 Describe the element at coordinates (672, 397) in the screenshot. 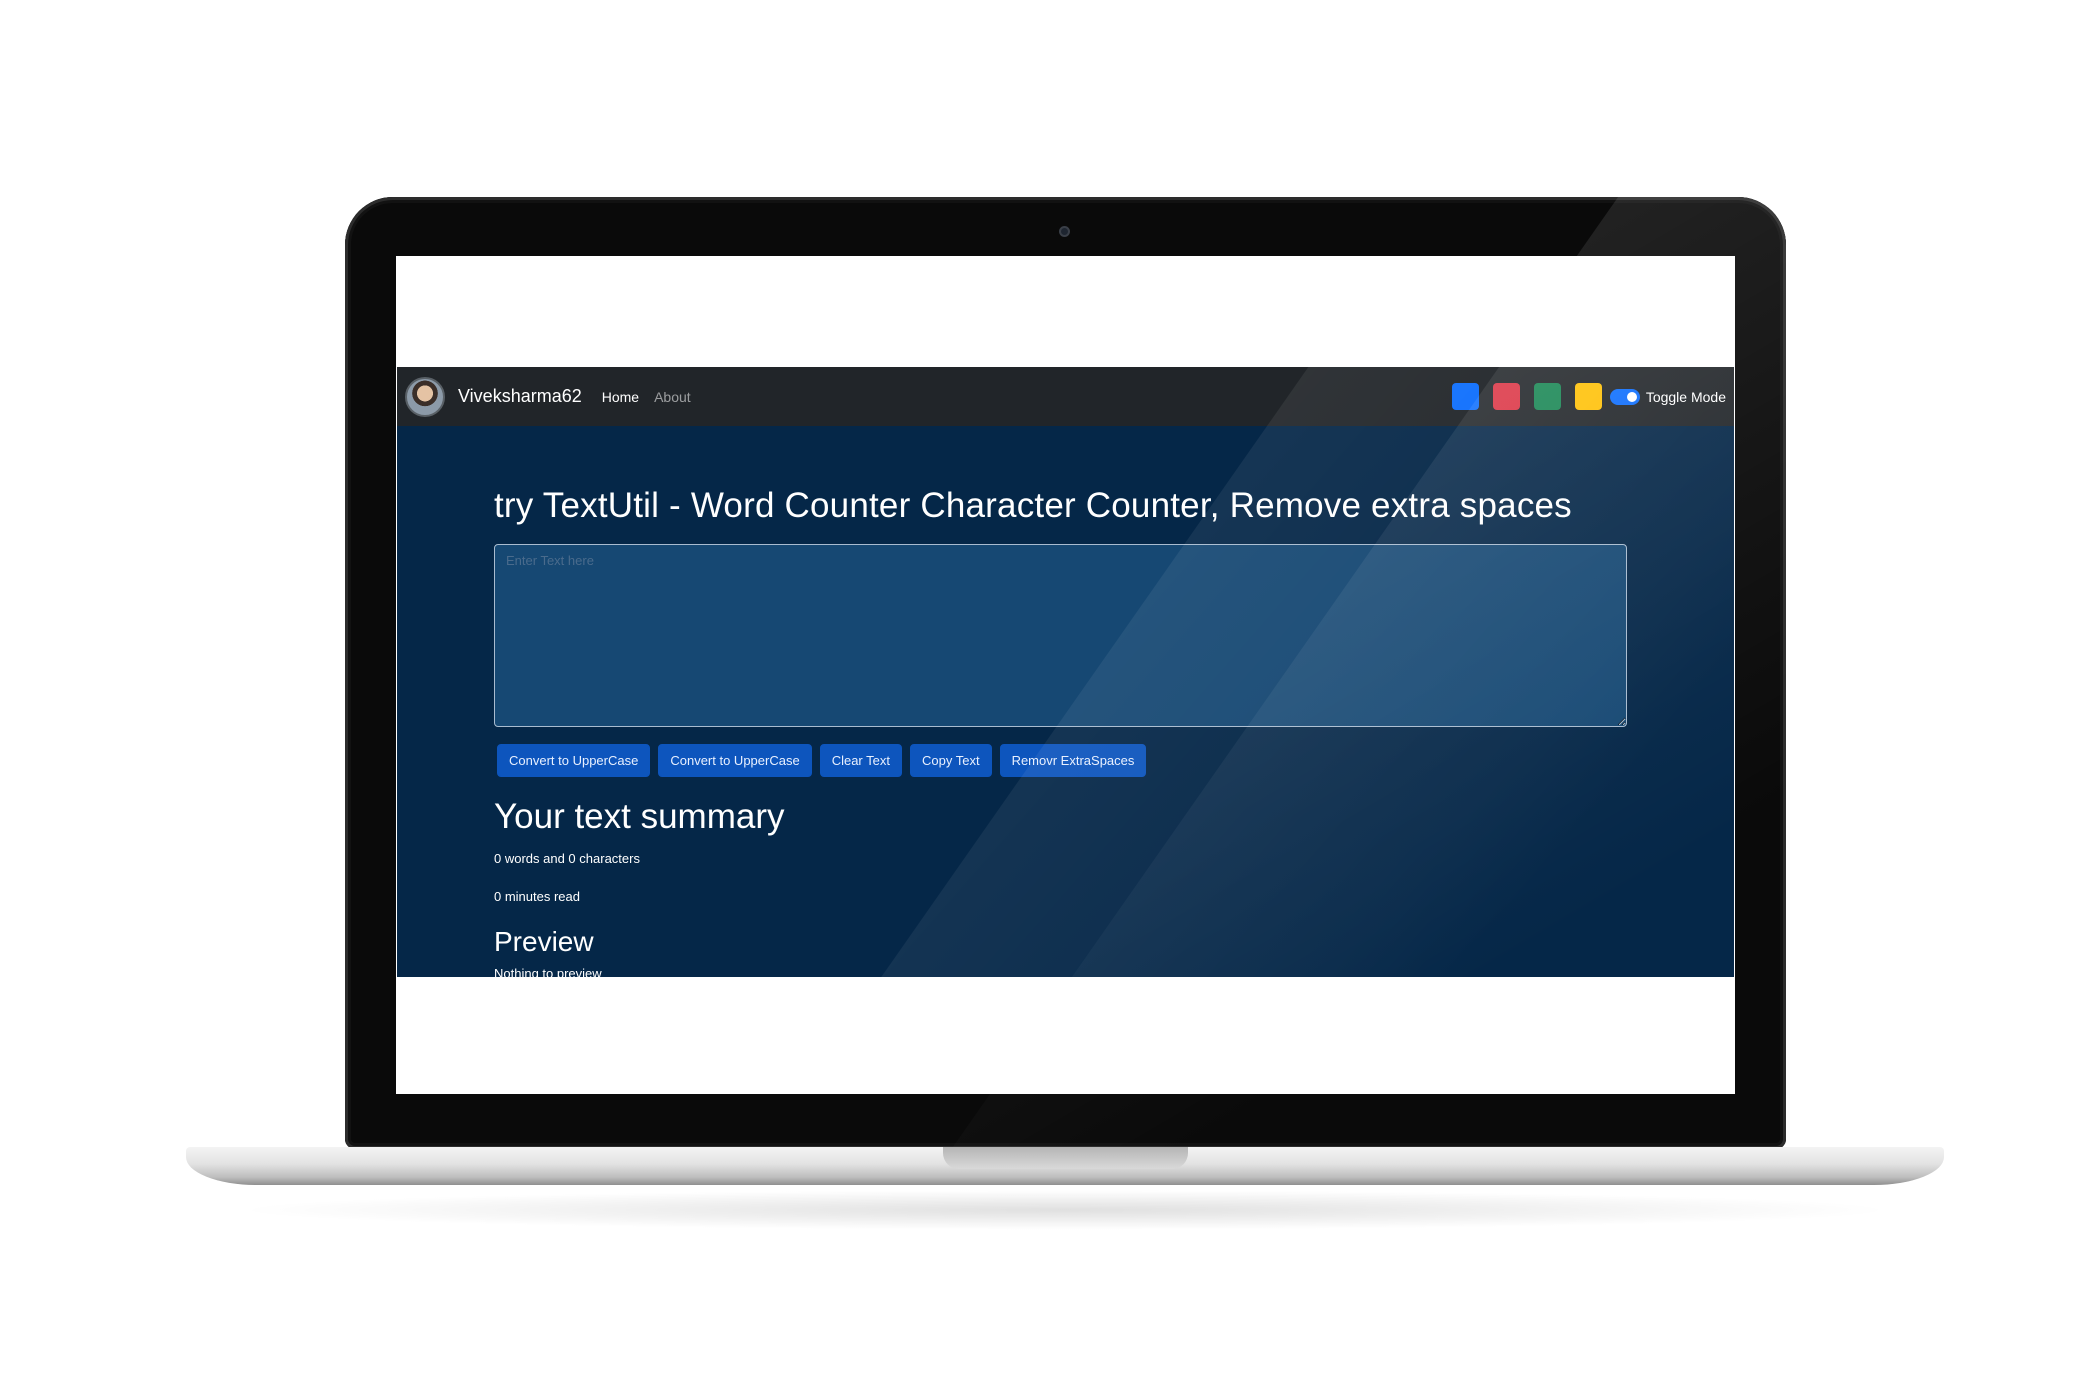

I see `nav-link-about: About` at that location.